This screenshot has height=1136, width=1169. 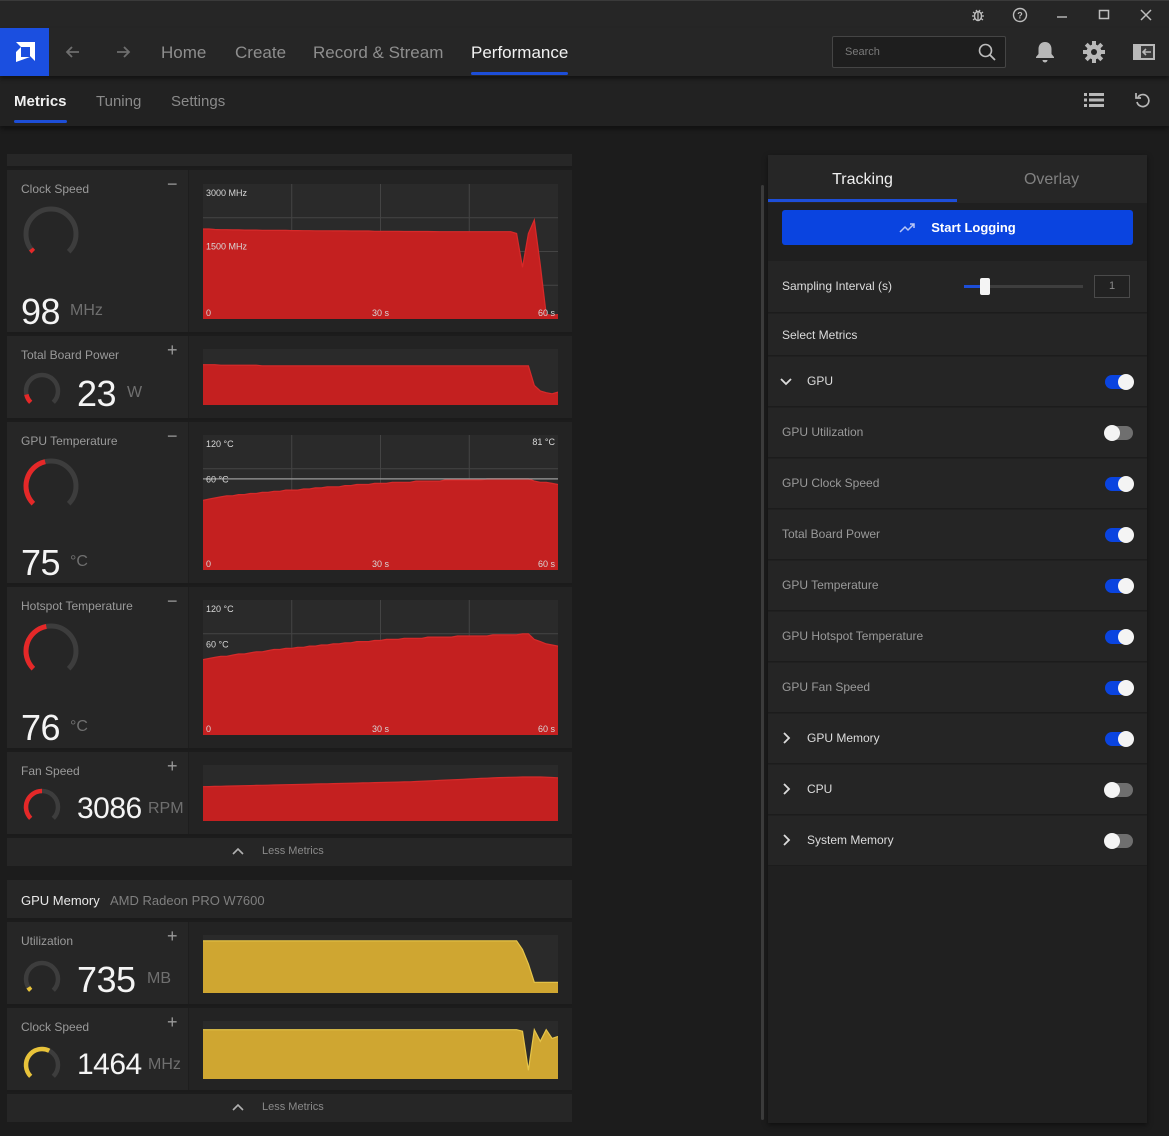 What do you see at coordinates (584, 14) in the screenshot?
I see `title-bar: ?` at bounding box center [584, 14].